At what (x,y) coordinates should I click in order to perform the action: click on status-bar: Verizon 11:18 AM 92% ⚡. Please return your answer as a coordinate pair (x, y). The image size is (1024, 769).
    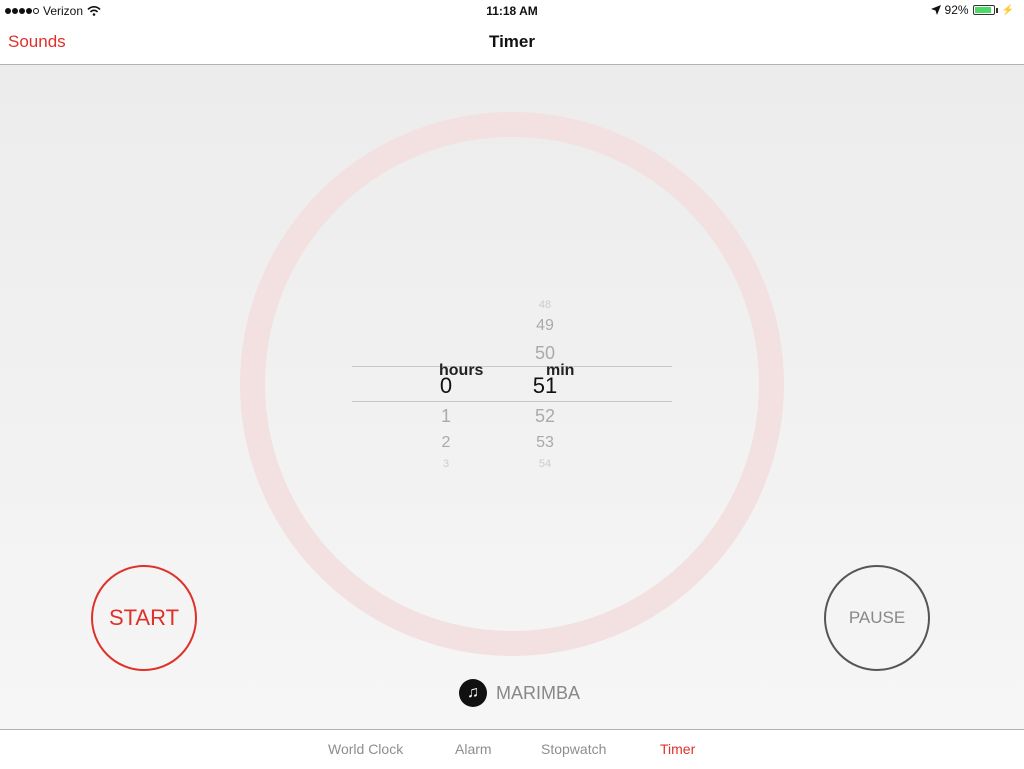
    Looking at the image, I should click on (512, 11).